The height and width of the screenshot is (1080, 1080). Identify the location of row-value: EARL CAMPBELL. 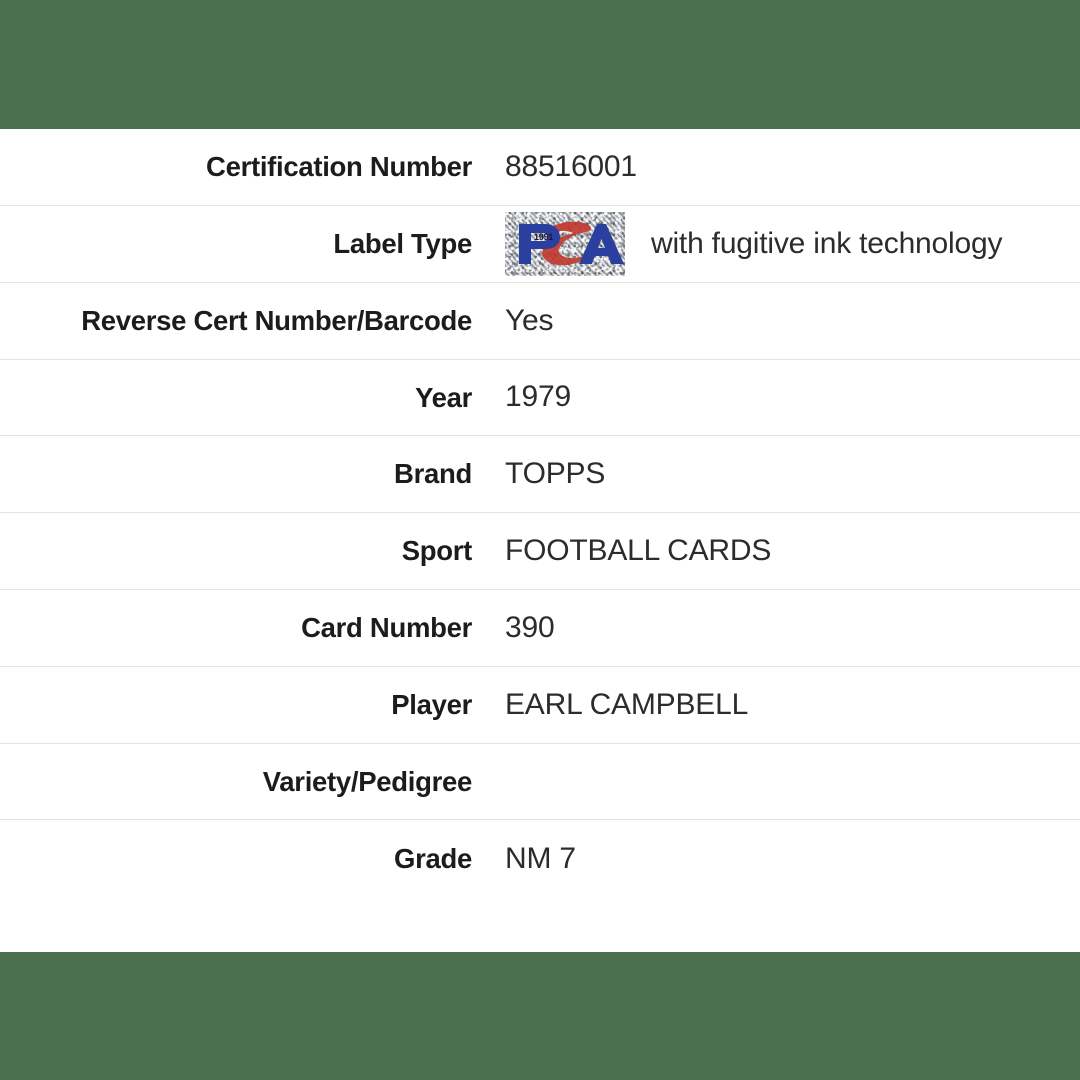
(627, 704).